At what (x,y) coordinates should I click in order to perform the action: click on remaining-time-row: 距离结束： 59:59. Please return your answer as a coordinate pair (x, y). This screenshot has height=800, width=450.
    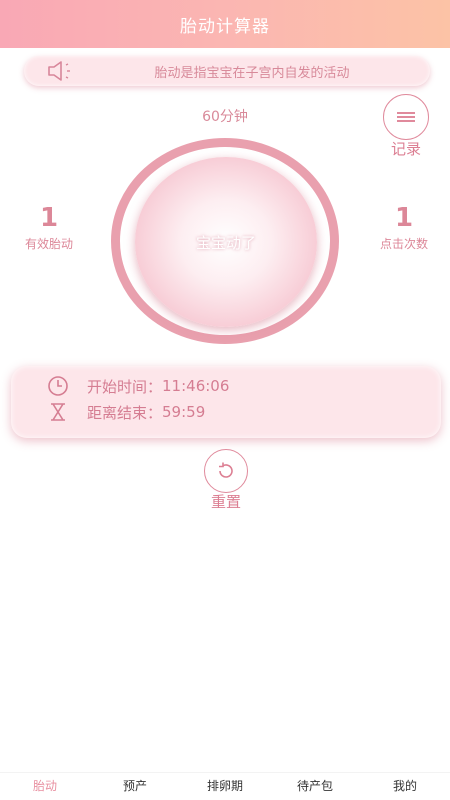
    Looking at the image, I should click on (126, 412).